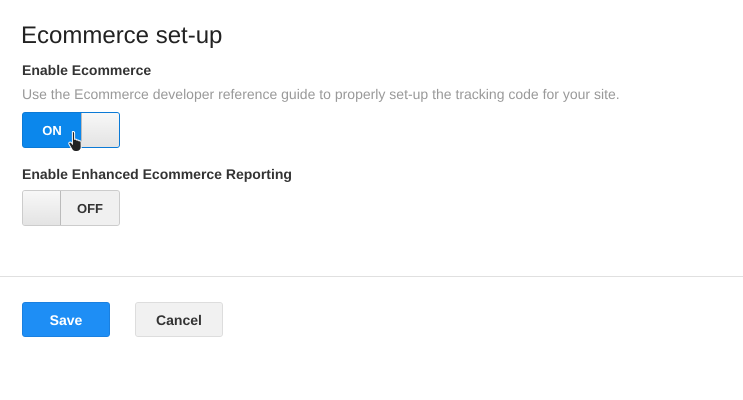 Image resolution: width=743 pixels, height=400 pixels. Describe the element at coordinates (71, 208) in the screenshot. I see `toggle-switch: OFF` at that location.